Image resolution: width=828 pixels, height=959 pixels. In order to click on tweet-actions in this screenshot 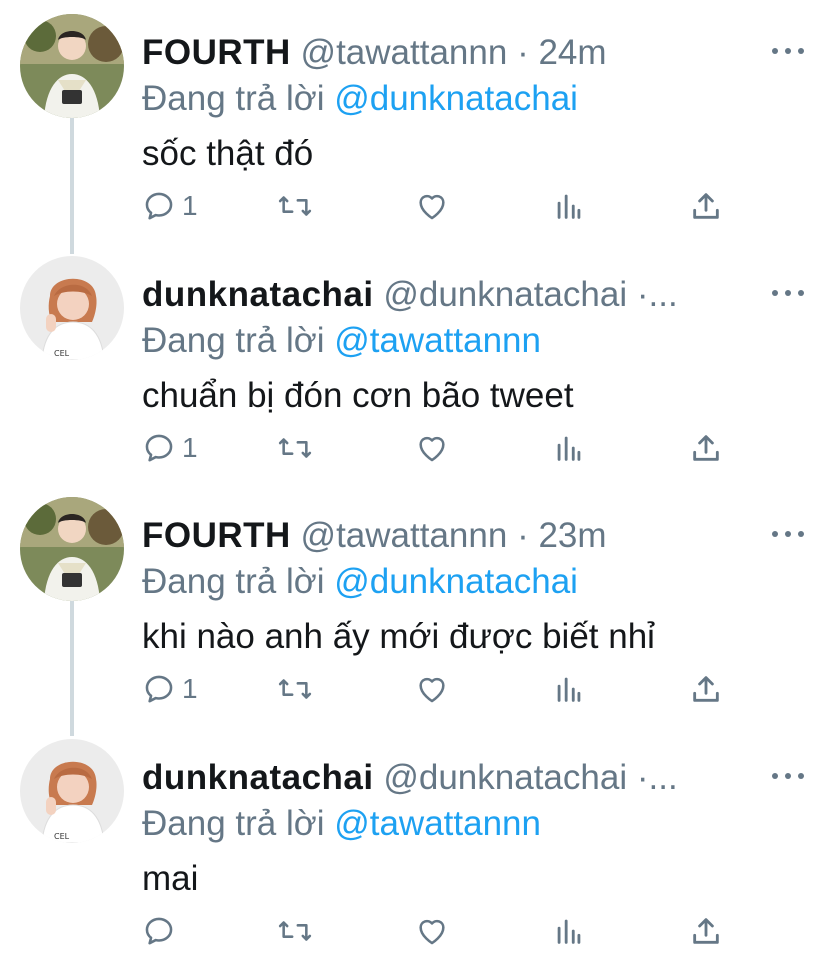, I will do `click(442, 931)`.